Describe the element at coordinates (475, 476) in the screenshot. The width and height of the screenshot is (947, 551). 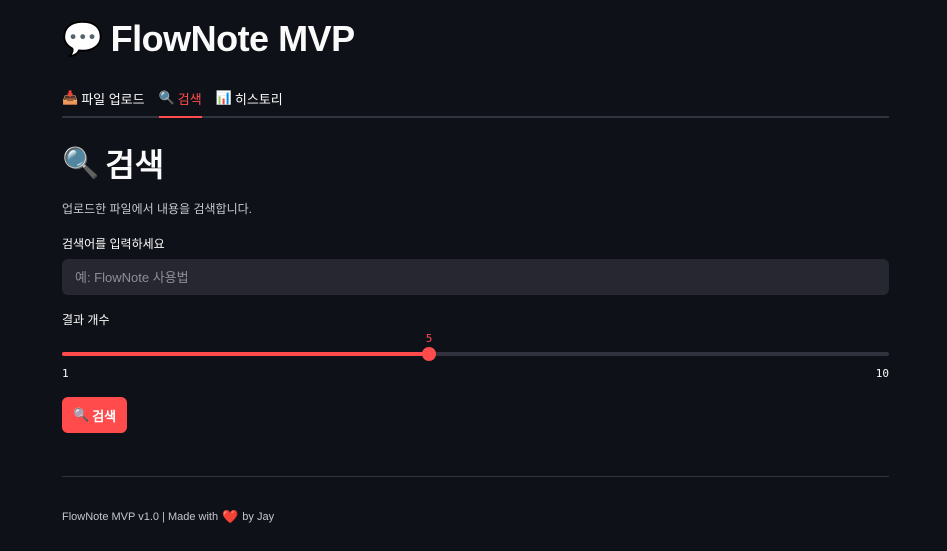
I see `footer-divider` at that location.